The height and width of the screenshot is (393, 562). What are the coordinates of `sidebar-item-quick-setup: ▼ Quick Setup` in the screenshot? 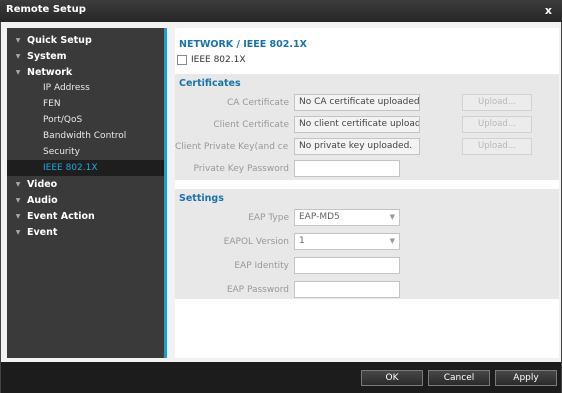 It's located at (85, 40).